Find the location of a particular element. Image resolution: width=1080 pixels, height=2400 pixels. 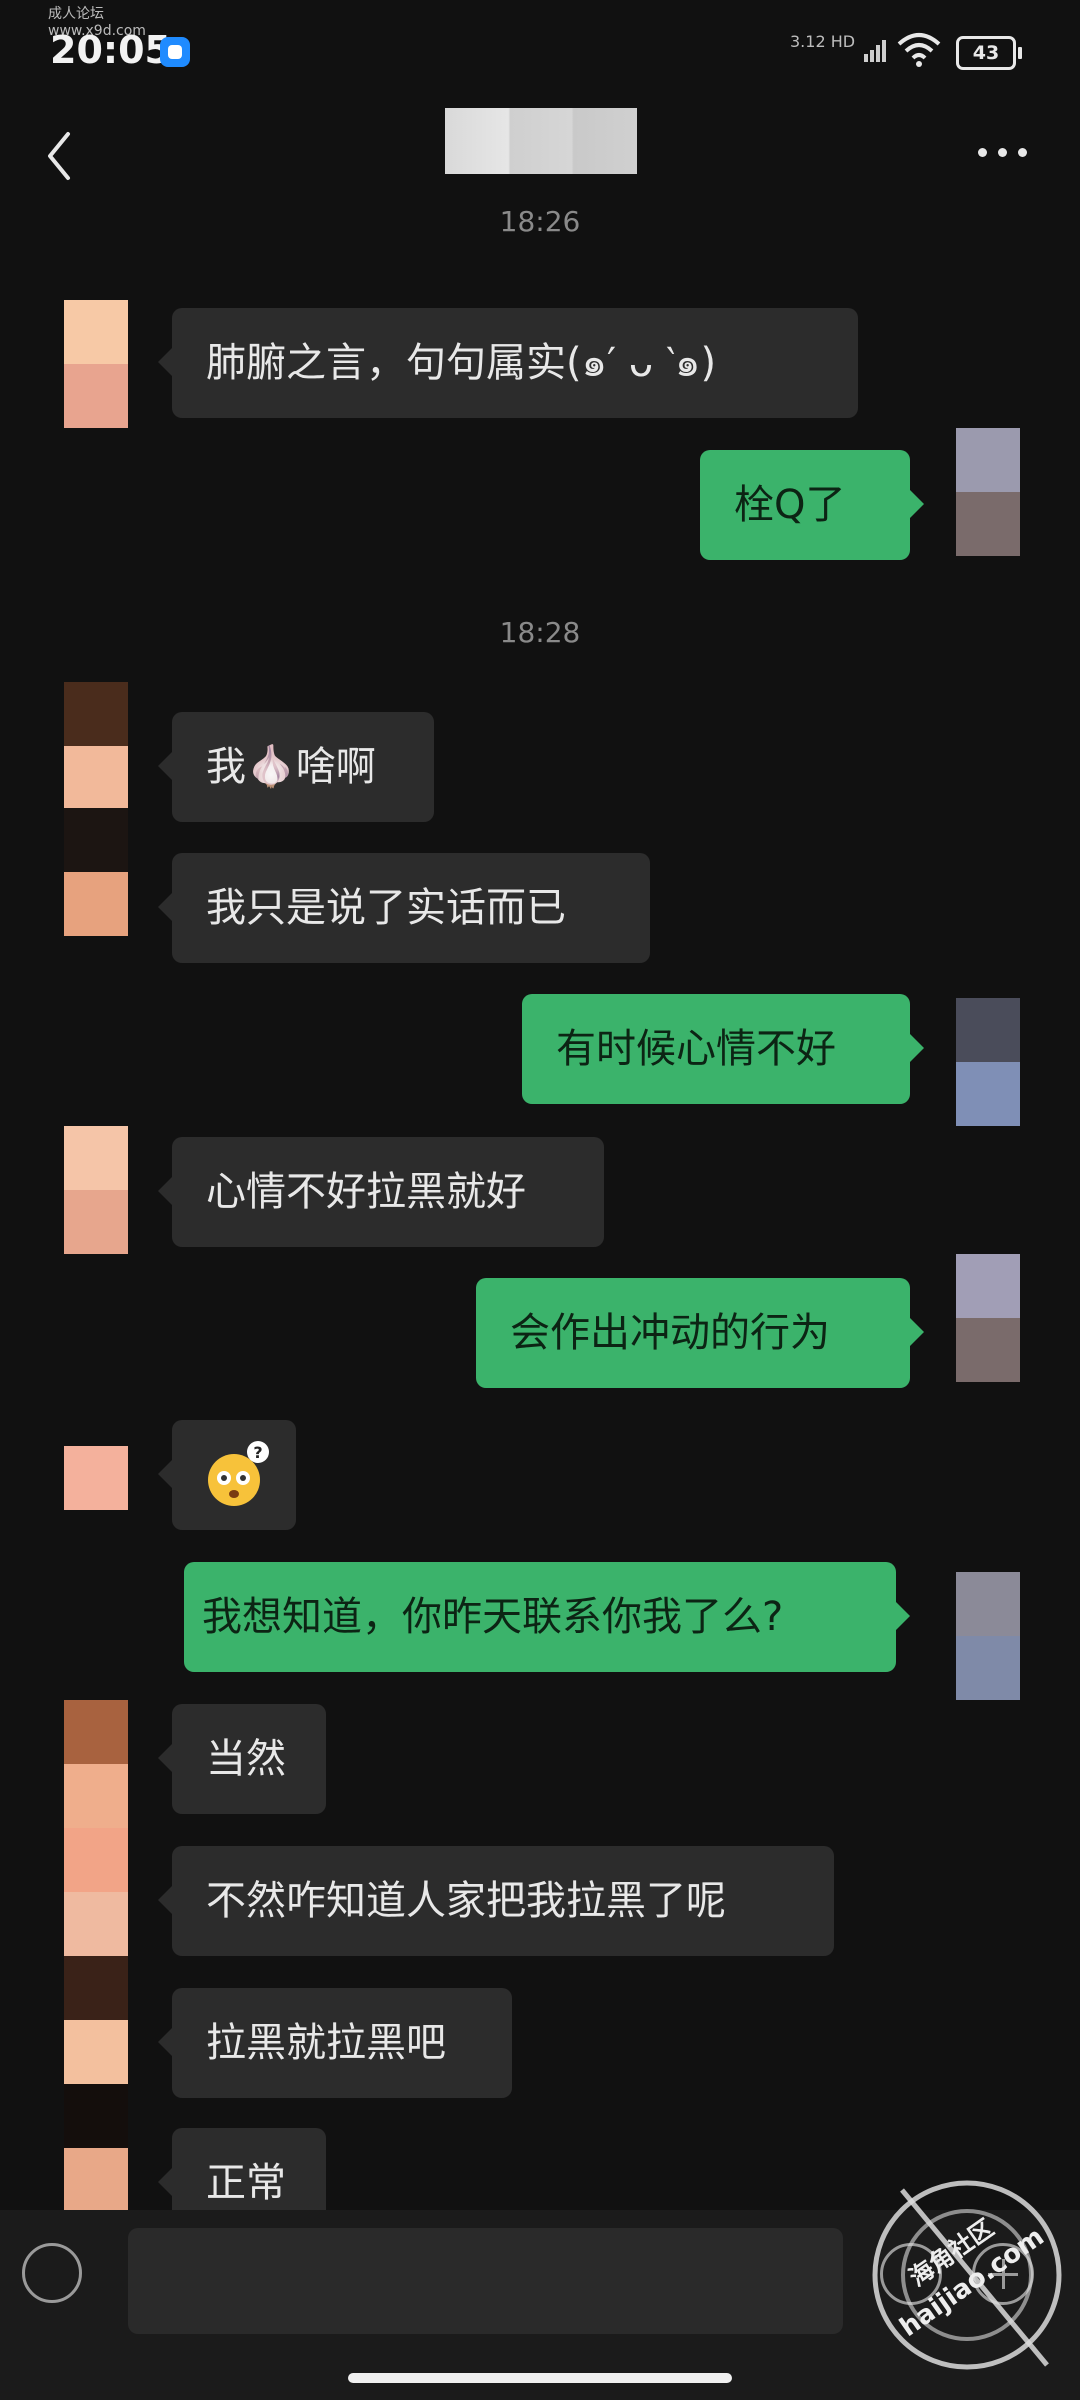

message-bubble-incoming: 心情不好拉黑就好 is located at coordinates (381, 1192).